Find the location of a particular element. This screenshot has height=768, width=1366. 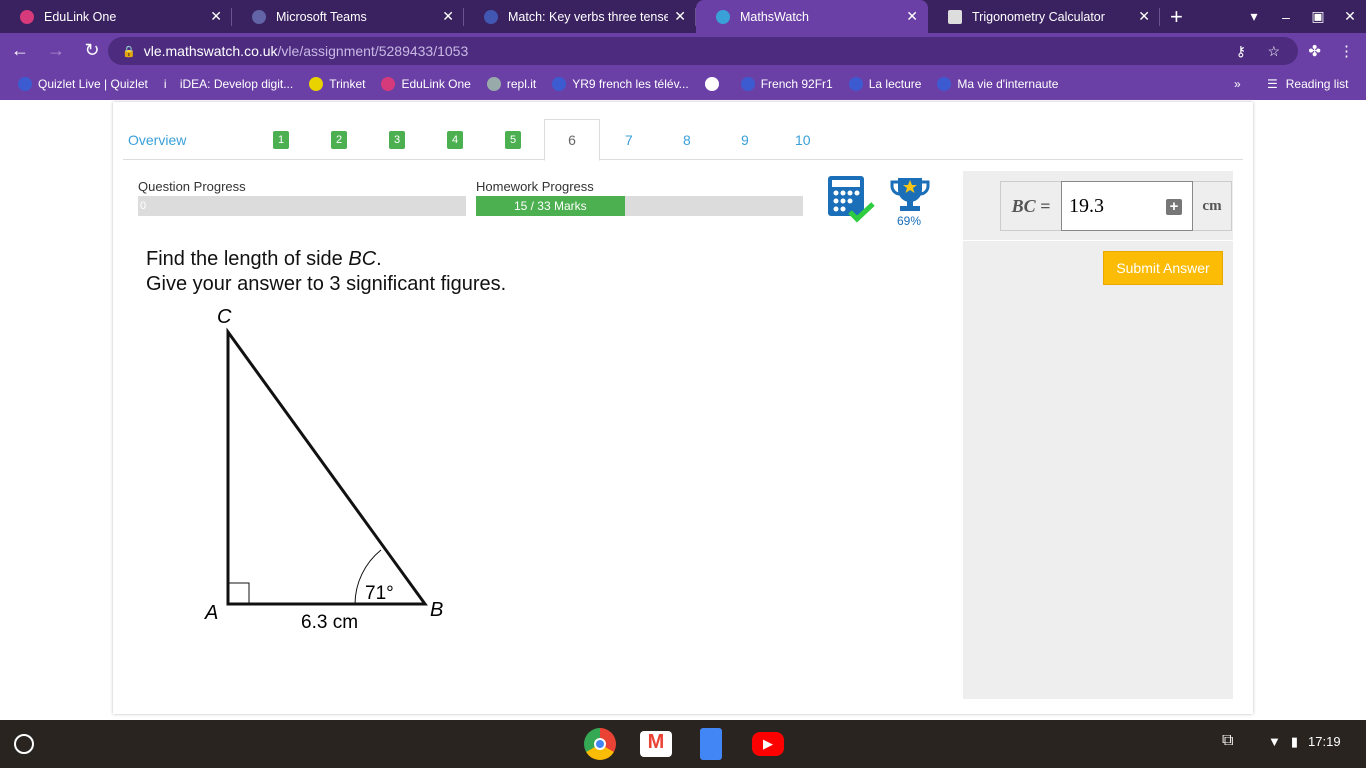

replit-icon is located at coordinates (493, 84).